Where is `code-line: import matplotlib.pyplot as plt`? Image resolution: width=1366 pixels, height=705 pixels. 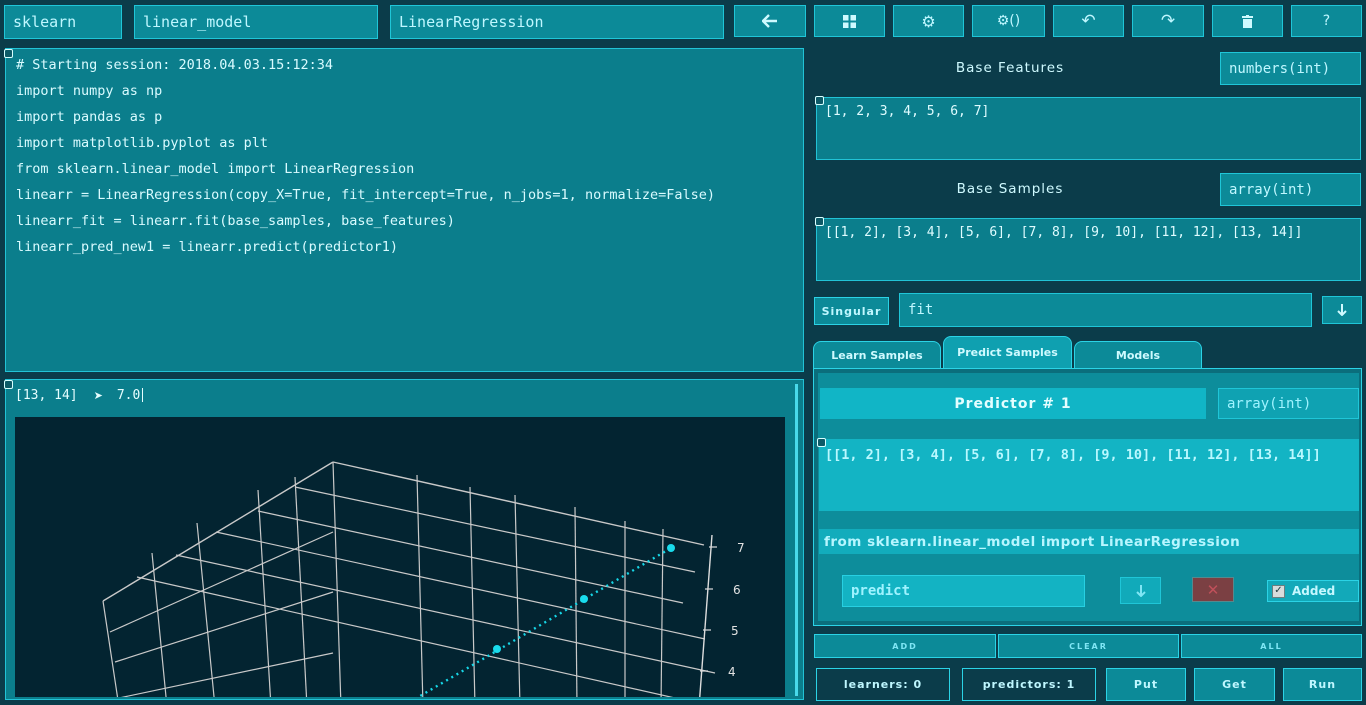 code-line: import matplotlib.pyplot as plt is located at coordinates (142, 143).